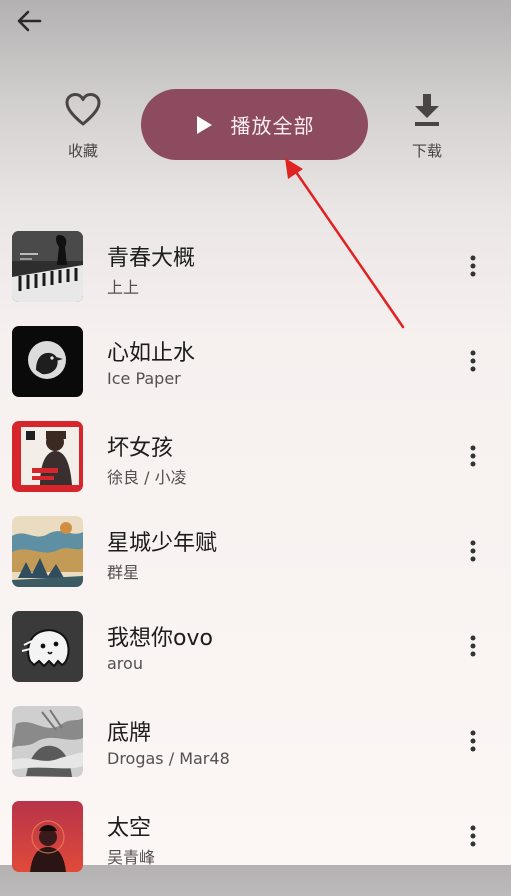 Image resolution: width=511 pixels, height=896 pixels. Describe the element at coordinates (82, 151) in the screenshot. I see `favorite-label: 收藏` at that location.